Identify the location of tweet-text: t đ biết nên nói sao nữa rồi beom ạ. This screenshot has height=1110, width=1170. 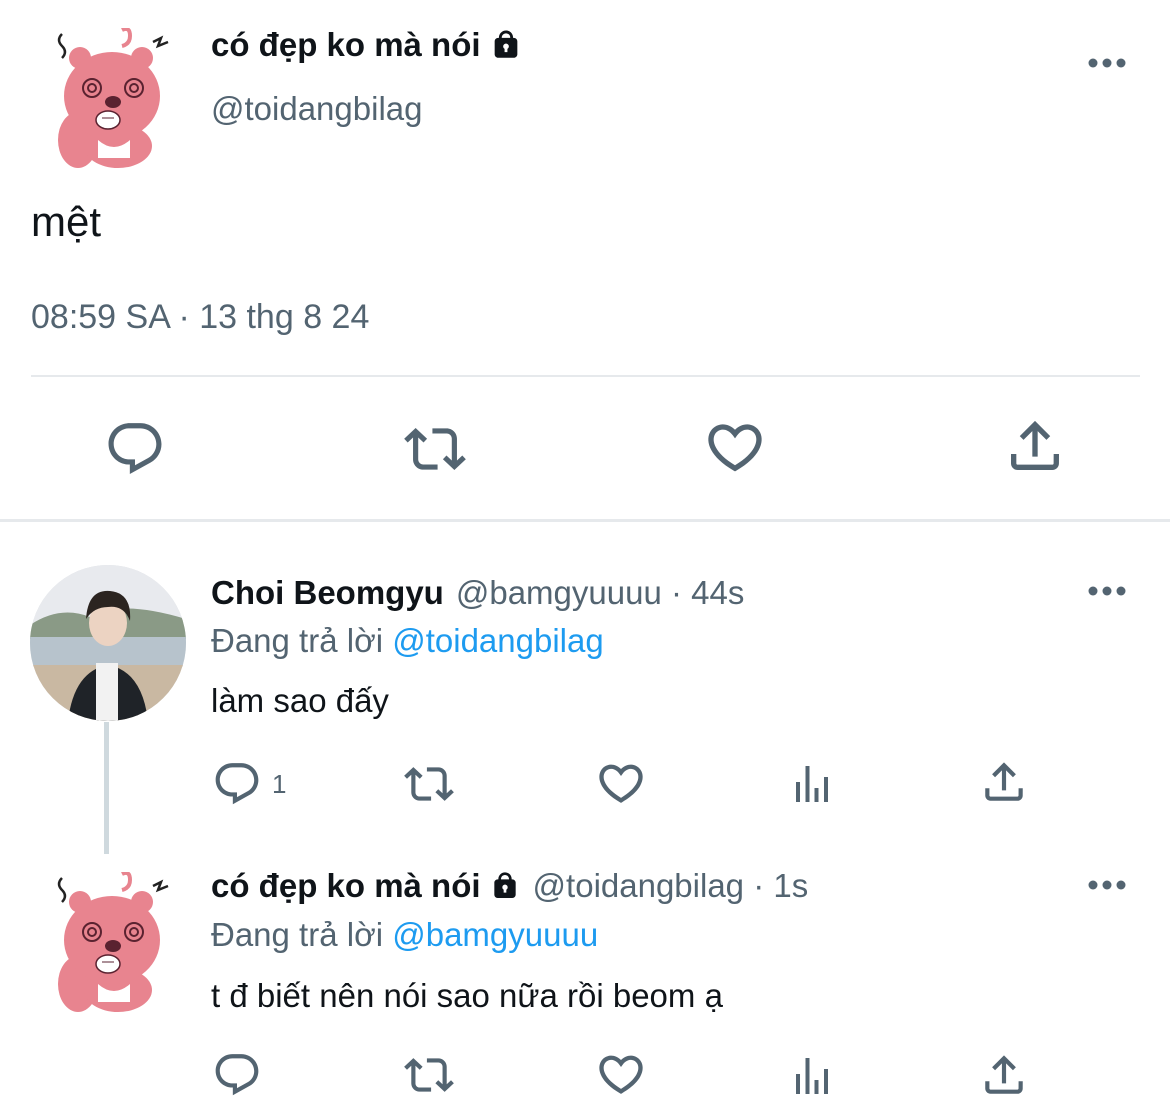
(467, 995).